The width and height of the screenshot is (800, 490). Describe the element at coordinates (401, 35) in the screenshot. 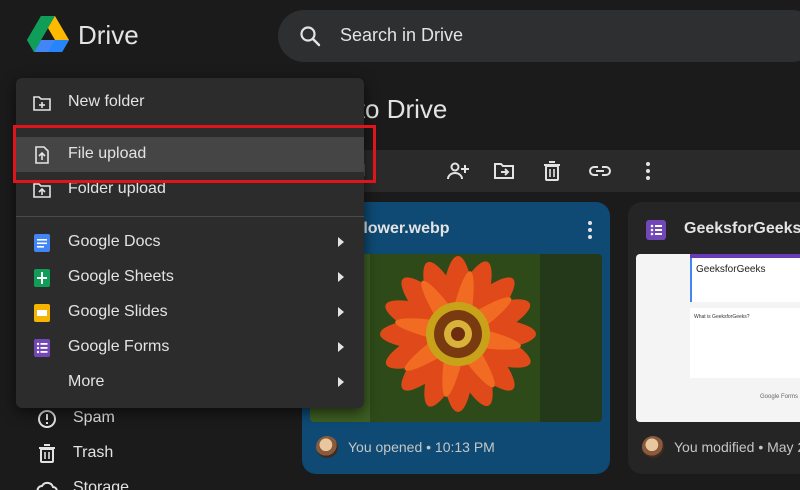

I see `search-input: Search in Drive` at that location.